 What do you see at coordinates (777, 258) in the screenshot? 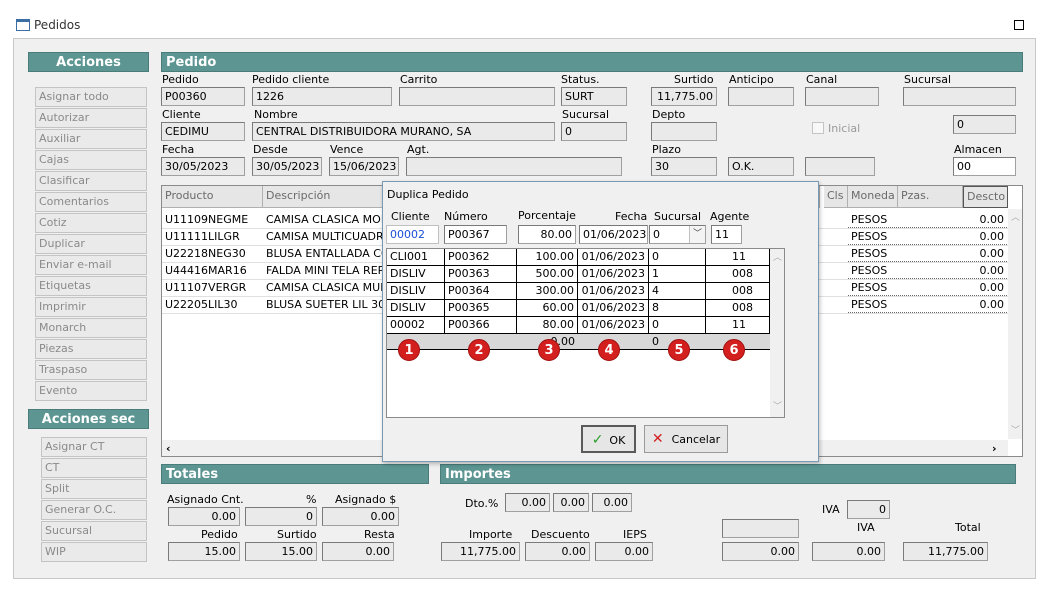
I see `dlg-scroll-up-icon: ︿` at bounding box center [777, 258].